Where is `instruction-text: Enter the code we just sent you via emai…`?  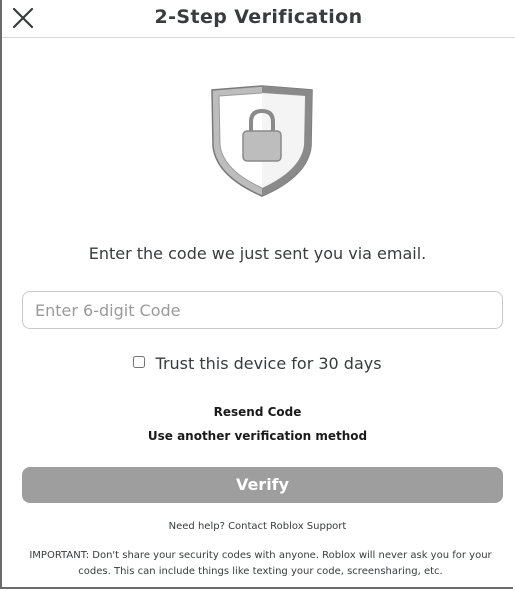
instruction-text: Enter the code we just sent you via emai… is located at coordinates (257, 253).